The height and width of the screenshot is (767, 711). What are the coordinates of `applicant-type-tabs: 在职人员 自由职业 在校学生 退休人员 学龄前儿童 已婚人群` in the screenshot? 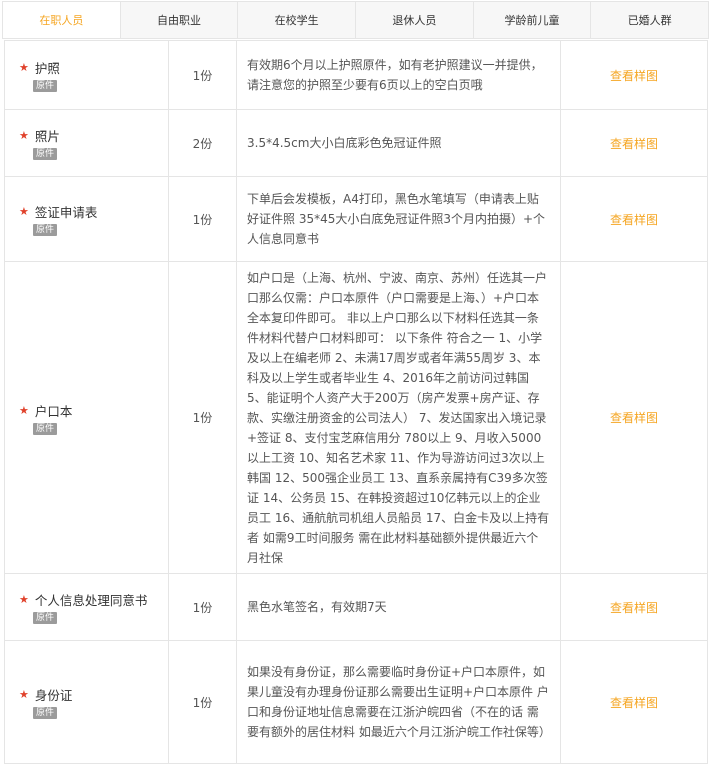 It's located at (355, 20).